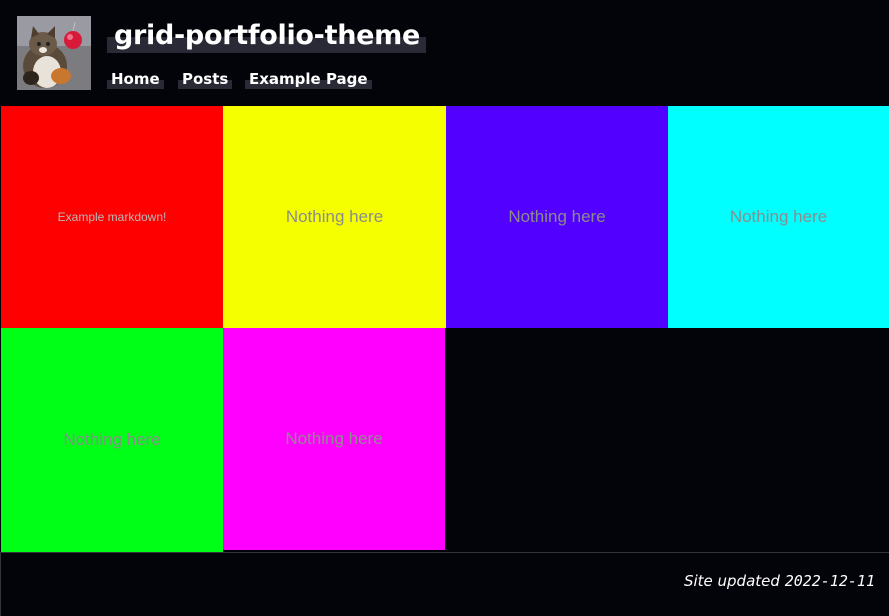 This screenshot has width=889, height=616. Describe the element at coordinates (444, 552) in the screenshot. I see `footer-divider` at that location.